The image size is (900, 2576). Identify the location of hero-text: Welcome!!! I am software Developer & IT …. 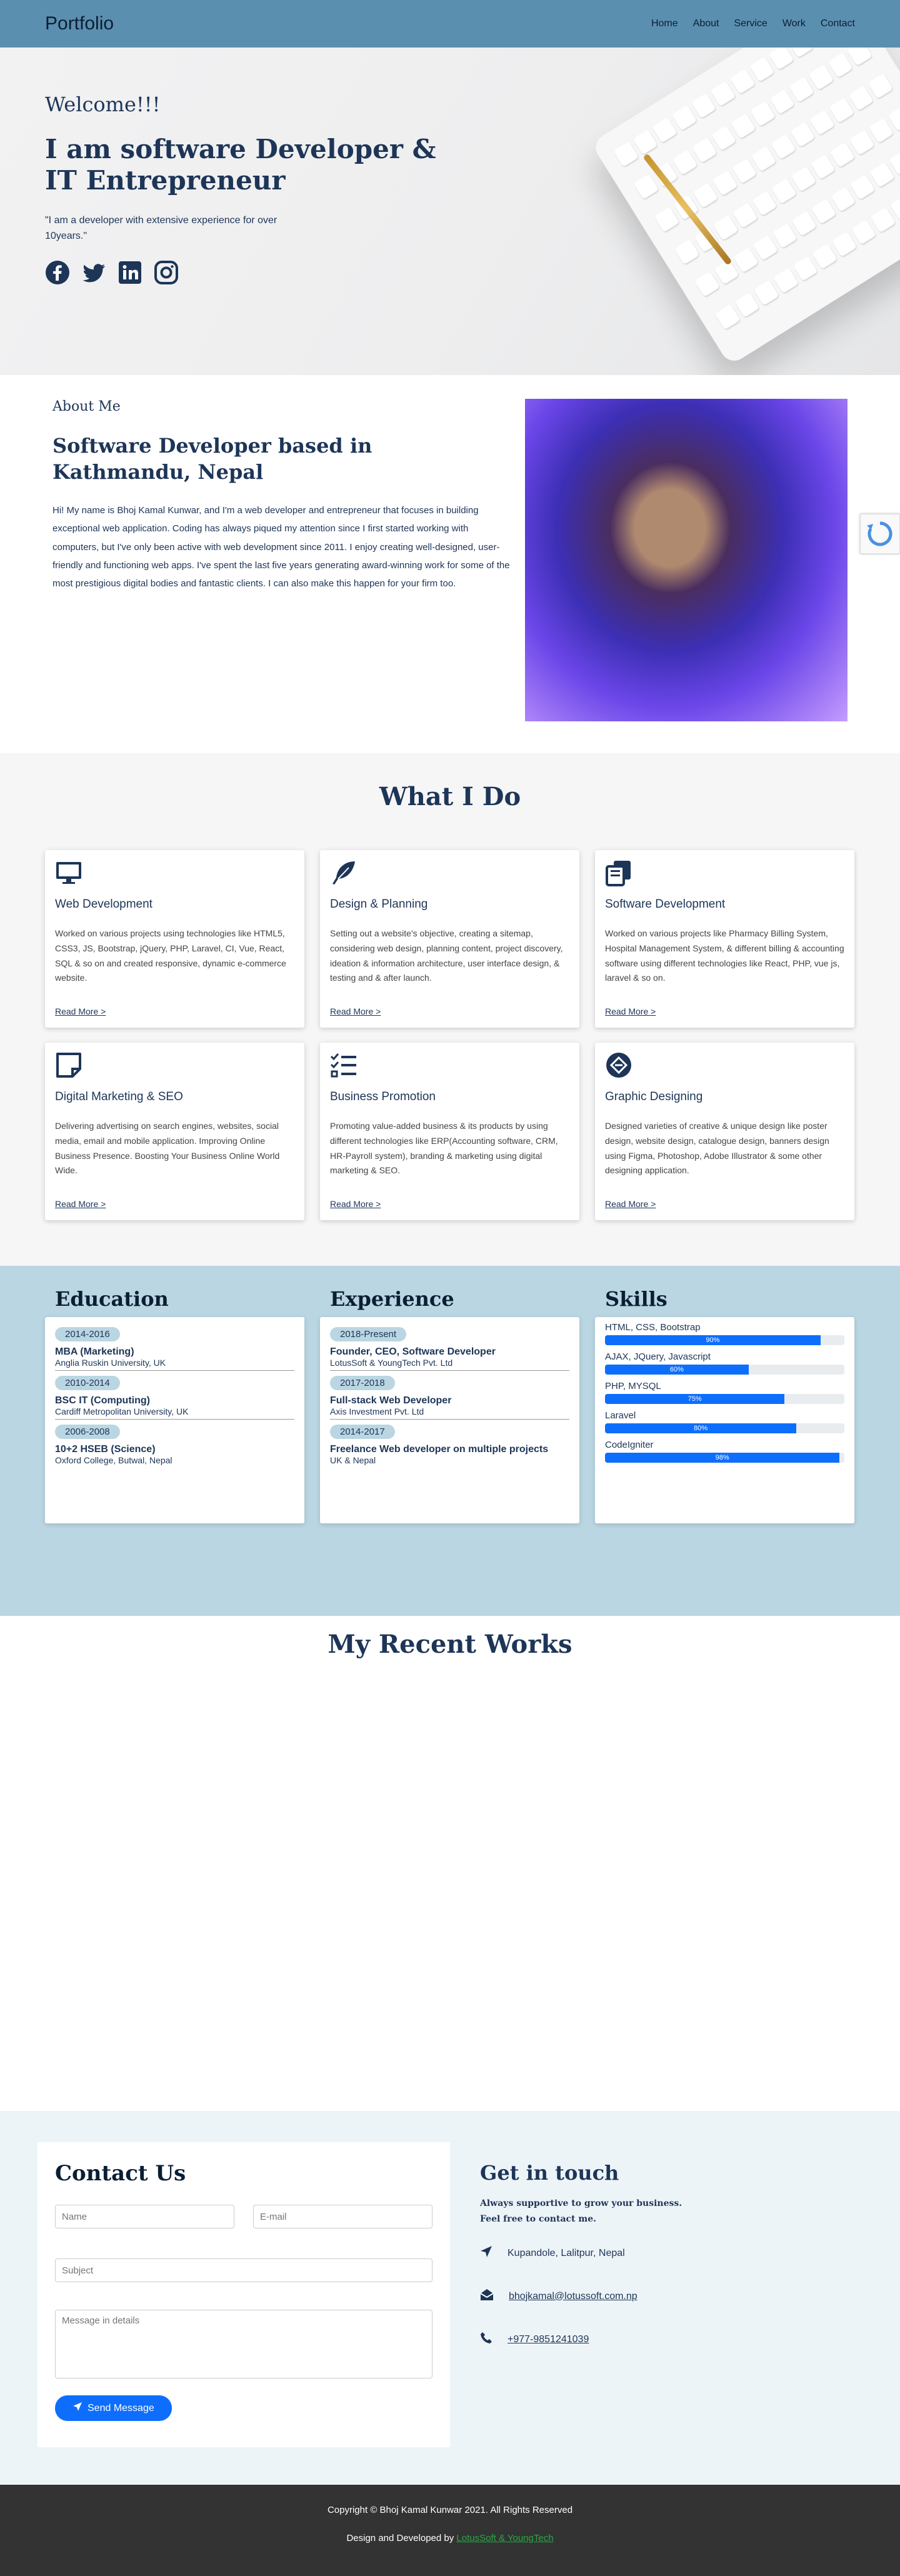
(245, 189).